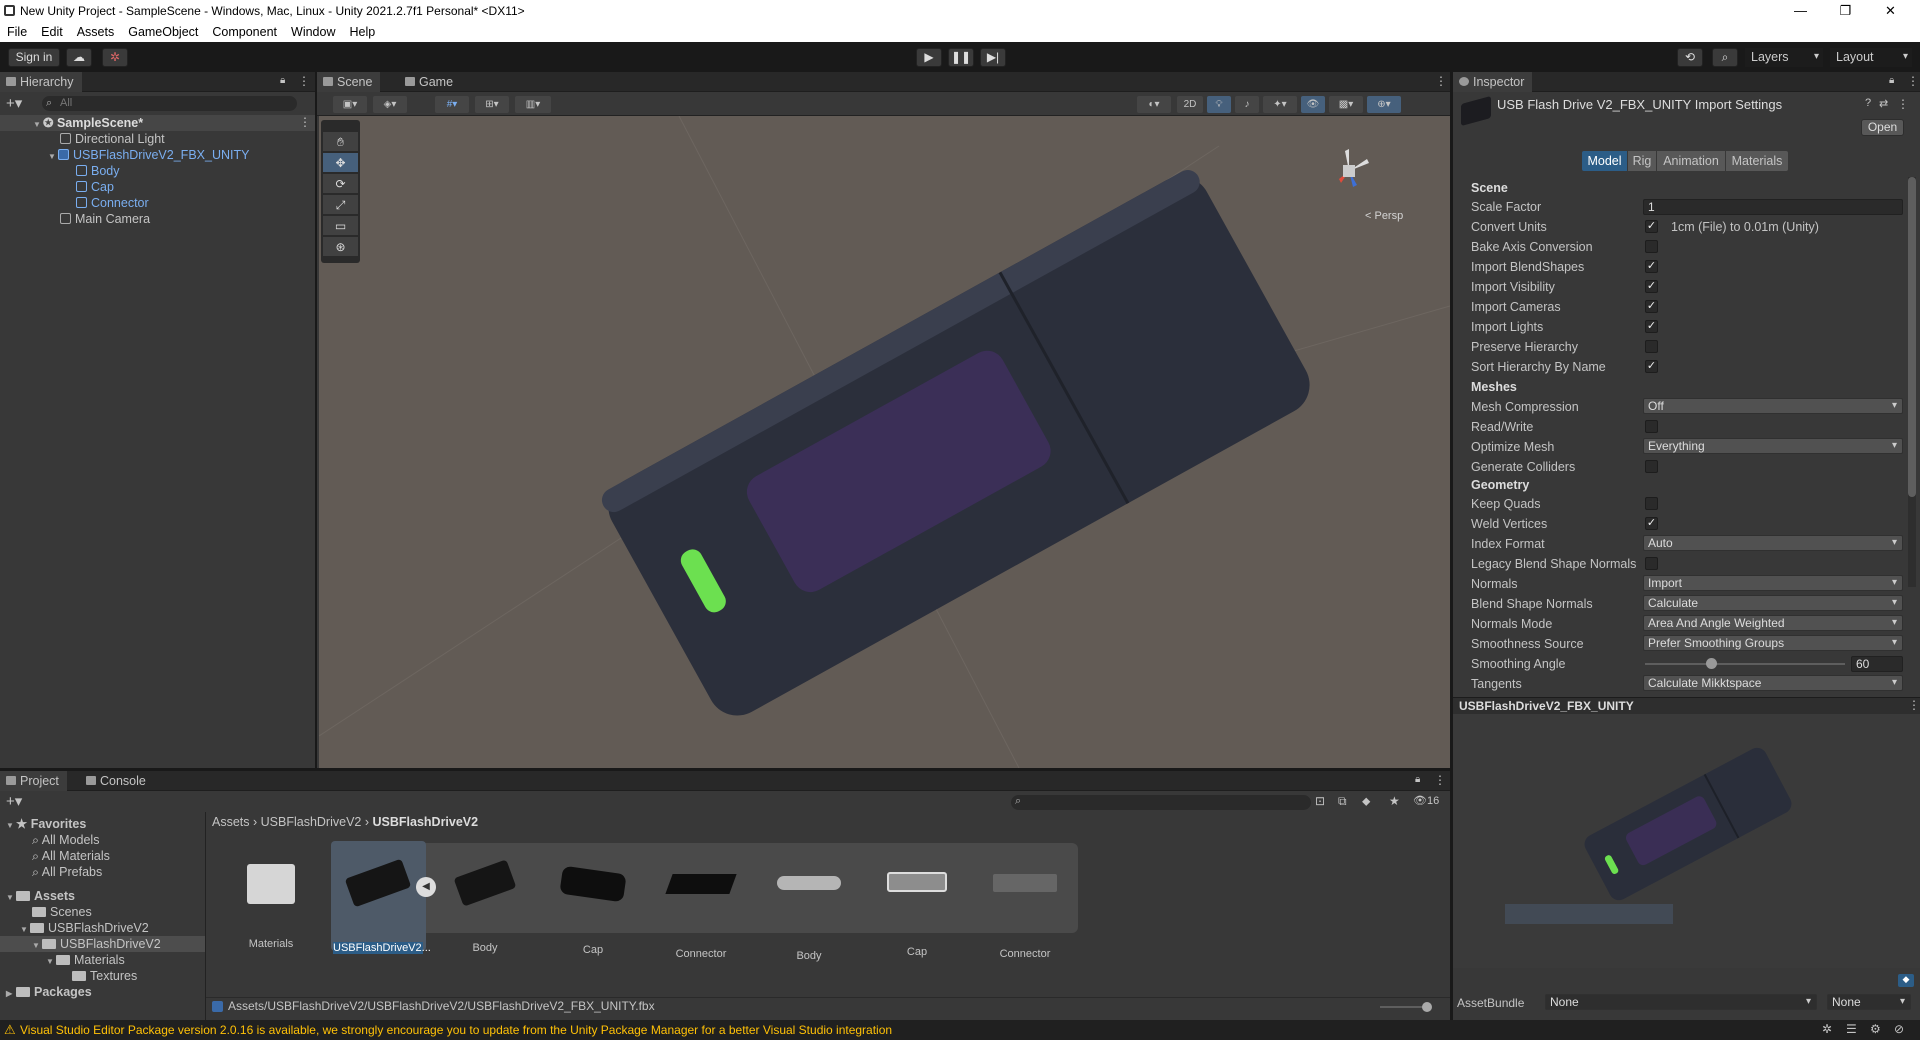 Image resolution: width=1920 pixels, height=1040 pixels. I want to click on pan-tool-icon: ✋︎, so click(340, 142).